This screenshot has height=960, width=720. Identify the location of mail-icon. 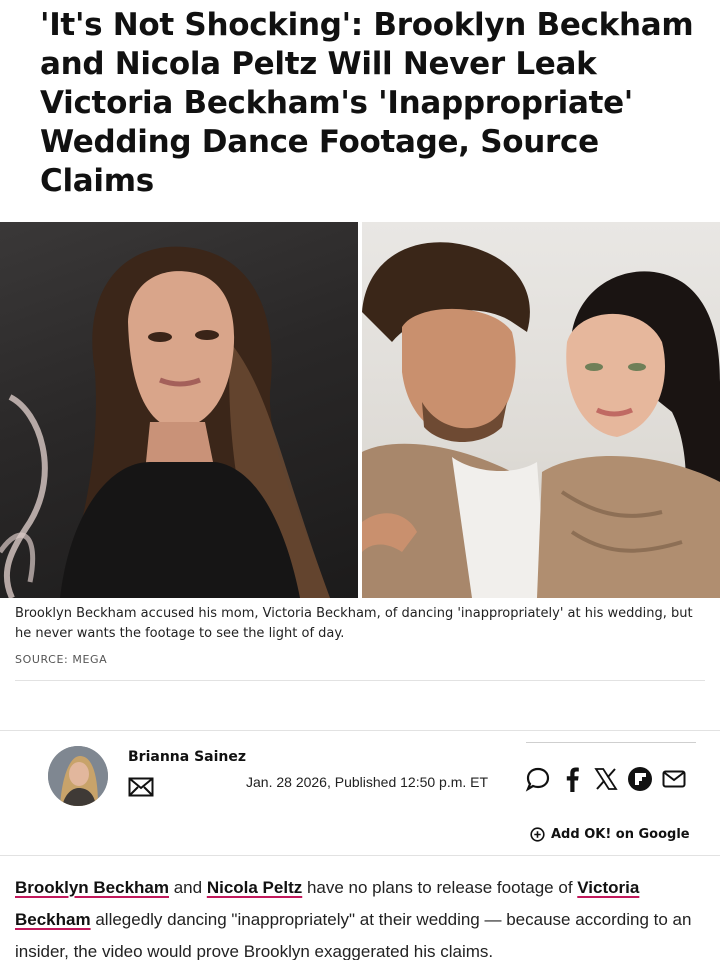
(674, 779).